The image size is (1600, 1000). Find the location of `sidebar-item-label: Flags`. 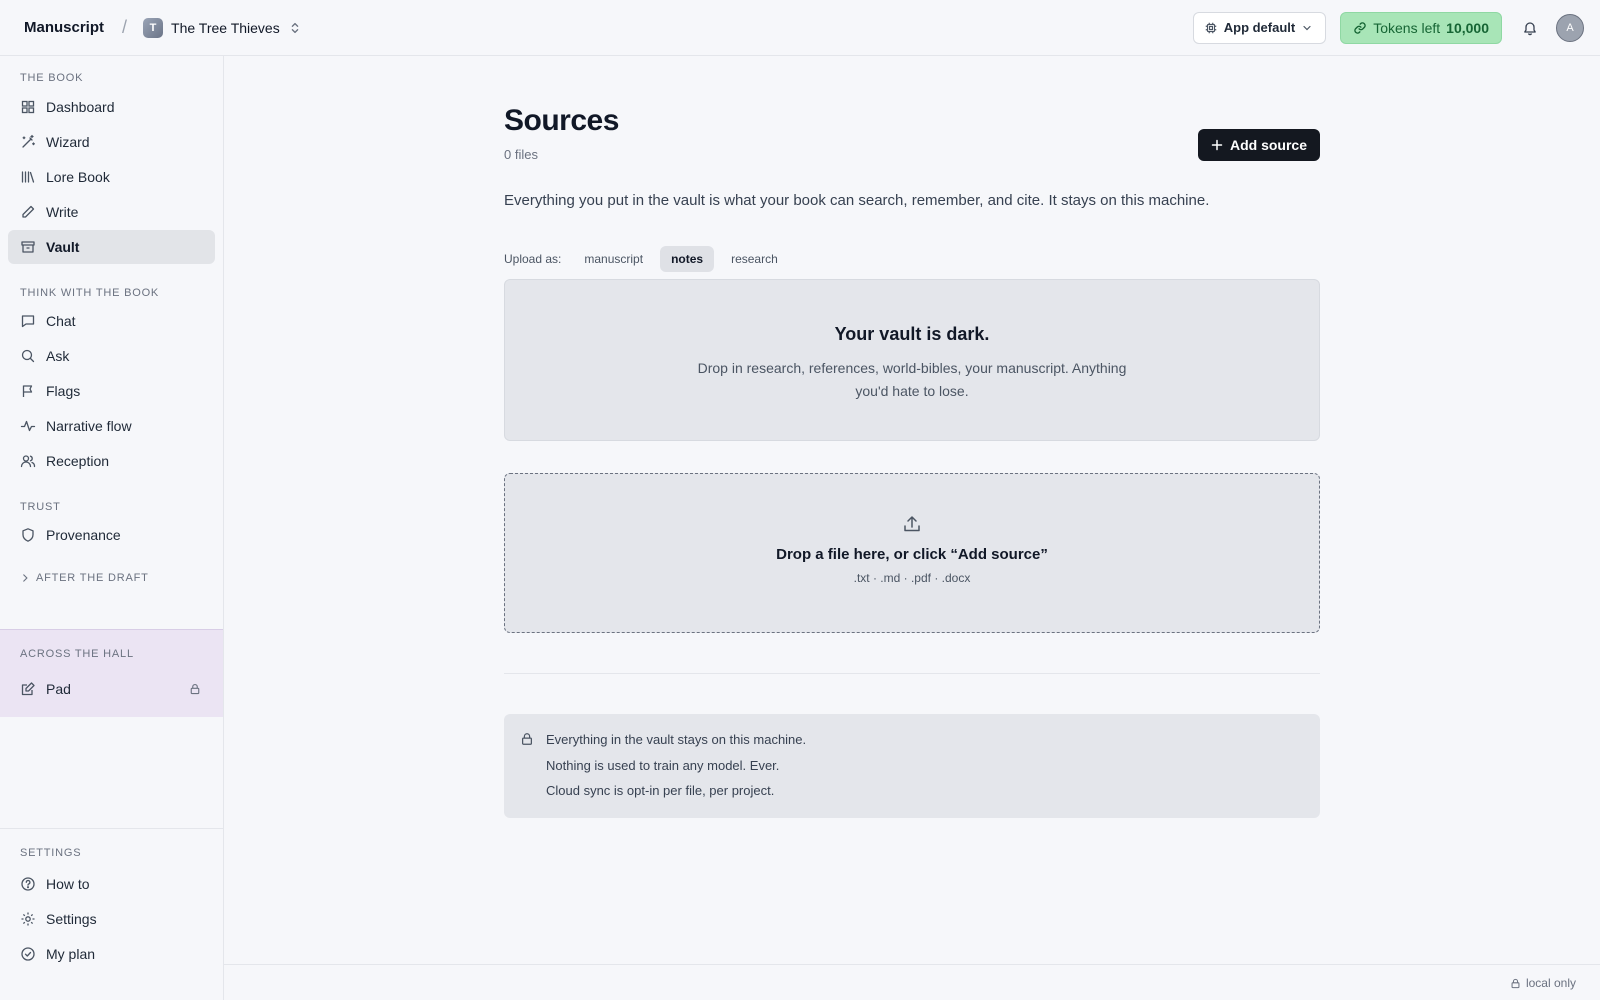

sidebar-item-label: Flags is located at coordinates (63, 391).